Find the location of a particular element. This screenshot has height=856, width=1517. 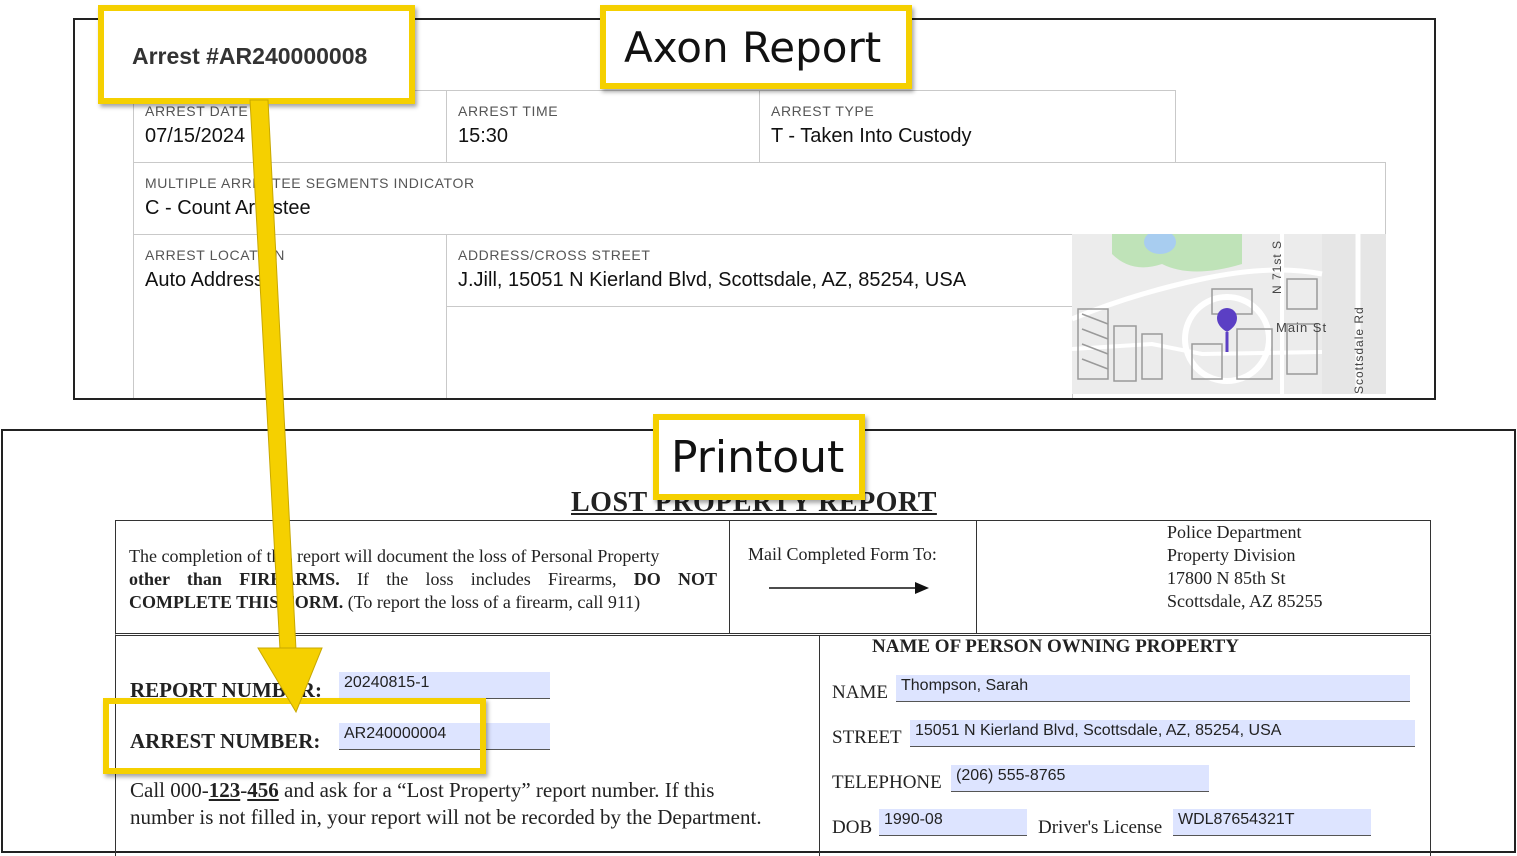

arrest-type-cell: ARREST TYPE T - Taken Into Custody is located at coordinates (967, 126).